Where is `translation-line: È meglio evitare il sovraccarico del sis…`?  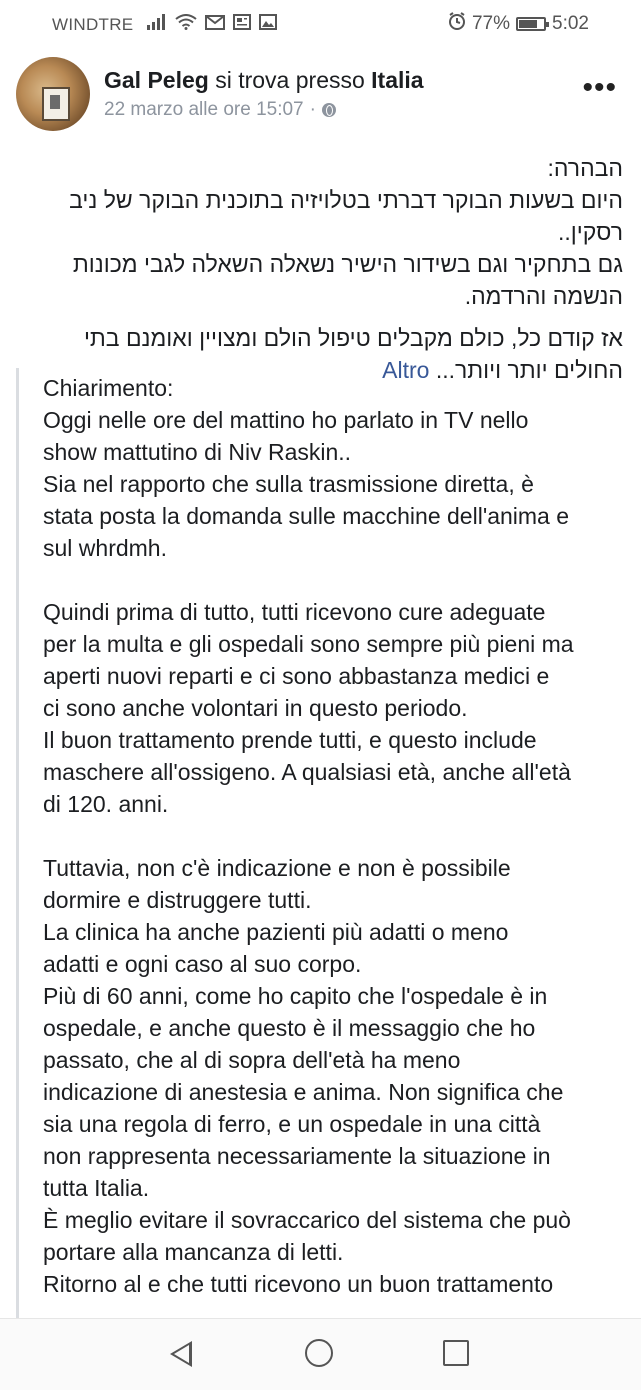 translation-line: È meglio evitare il sovraccarico del sis… is located at coordinates (307, 1220).